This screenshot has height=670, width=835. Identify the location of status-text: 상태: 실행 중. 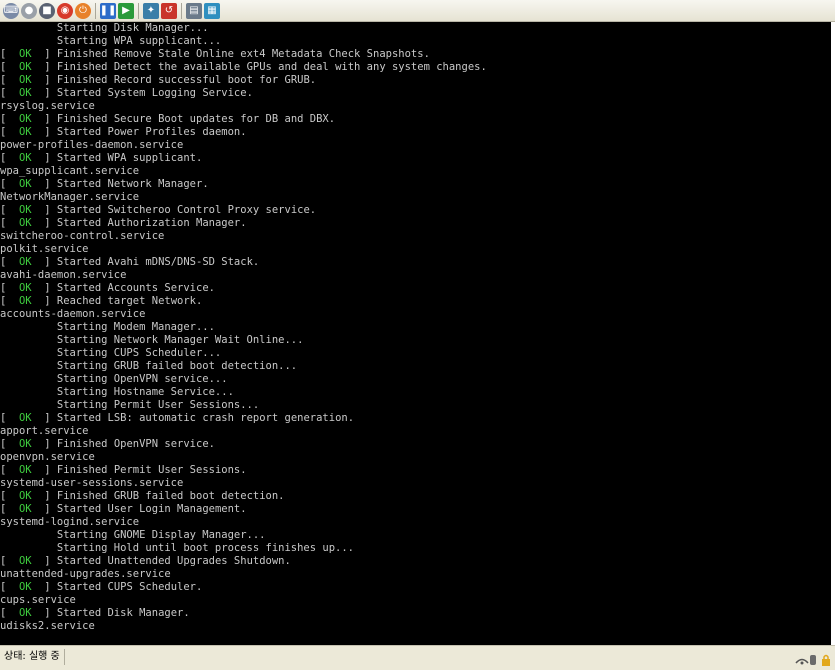
(32, 656).